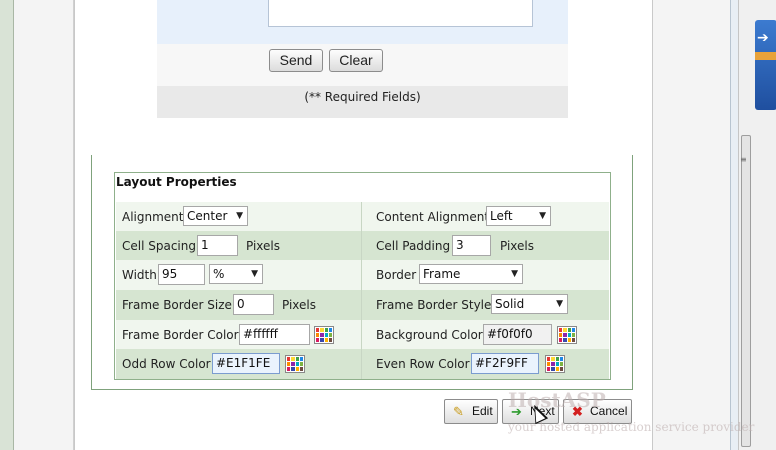  I want to click on frame-border-style-cell: Frame Border Style Solid ▼, so click(486, 305).